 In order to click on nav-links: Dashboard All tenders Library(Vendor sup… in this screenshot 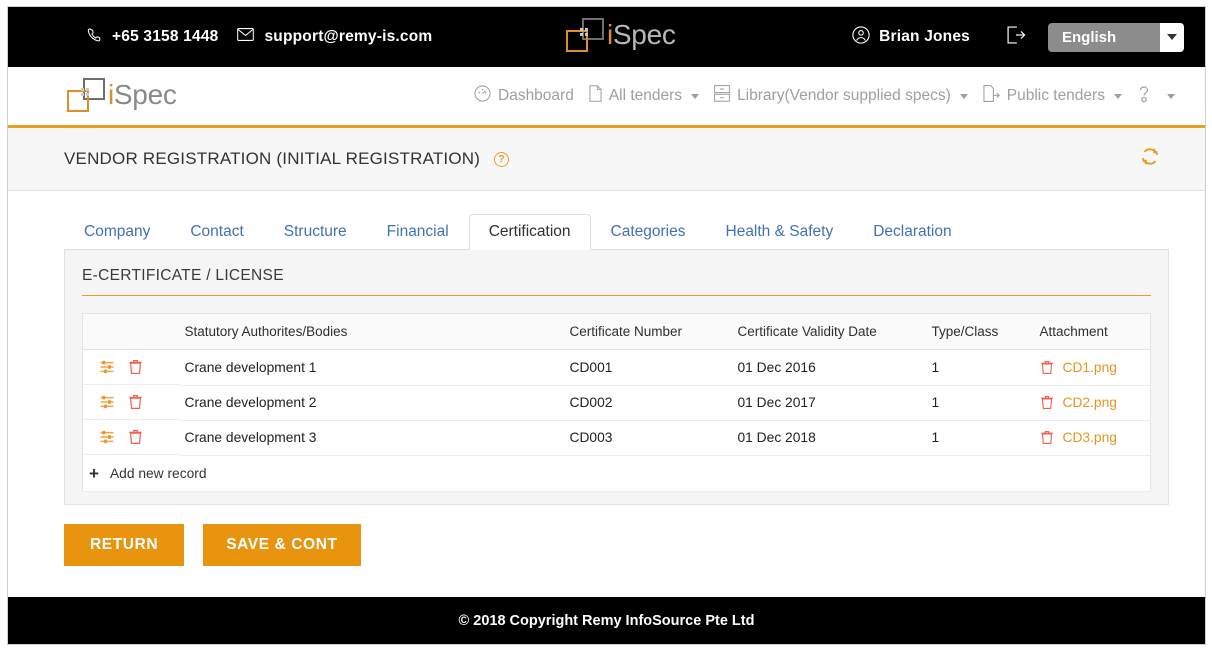, I will do `click(824, 96)`.